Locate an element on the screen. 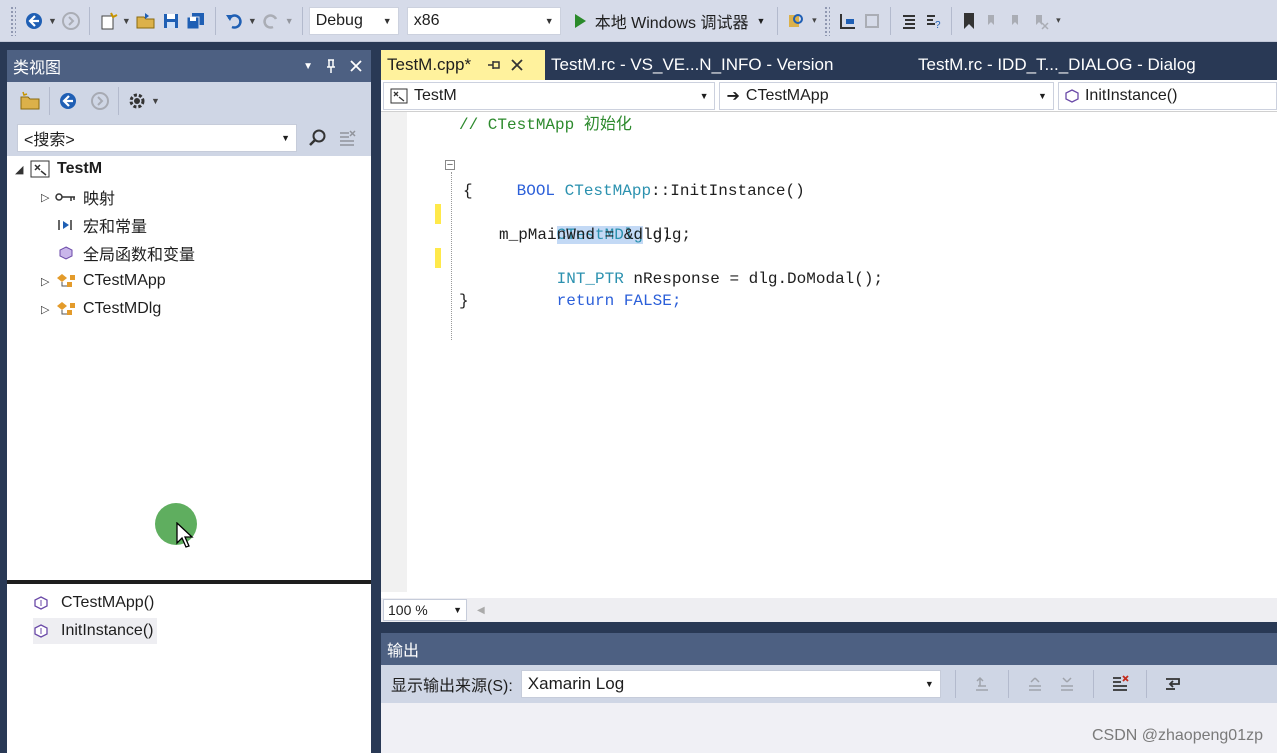 The width and height of the screenshot is (1277, 753). tab-label: TestM.cpp* is located at coordinates (429, 64).